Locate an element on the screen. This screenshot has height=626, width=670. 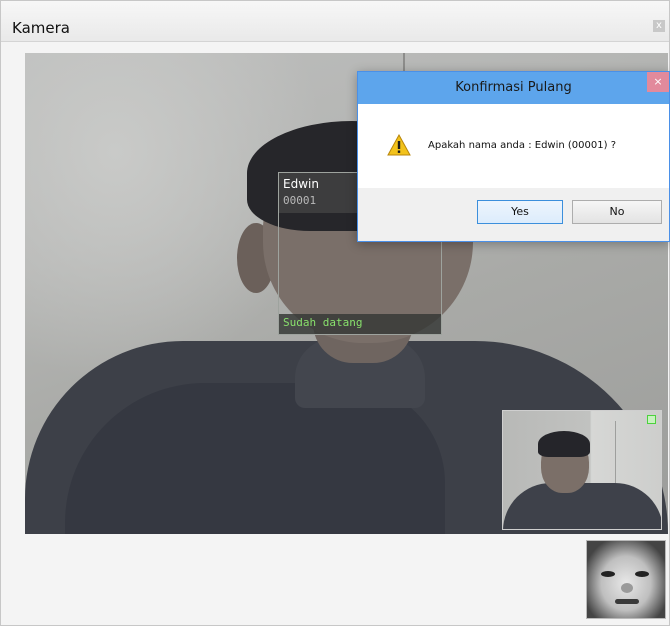
dialog-titlebar: Konfirmasi Pulang × is located at coordinates (513, 88).